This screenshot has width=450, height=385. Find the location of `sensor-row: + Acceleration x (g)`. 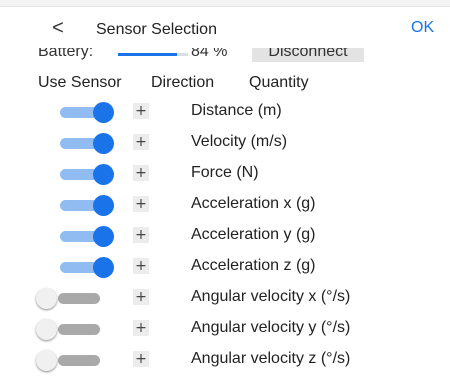

sensor-row: + Acceleration x (g) is located at coordinates (225, 205).